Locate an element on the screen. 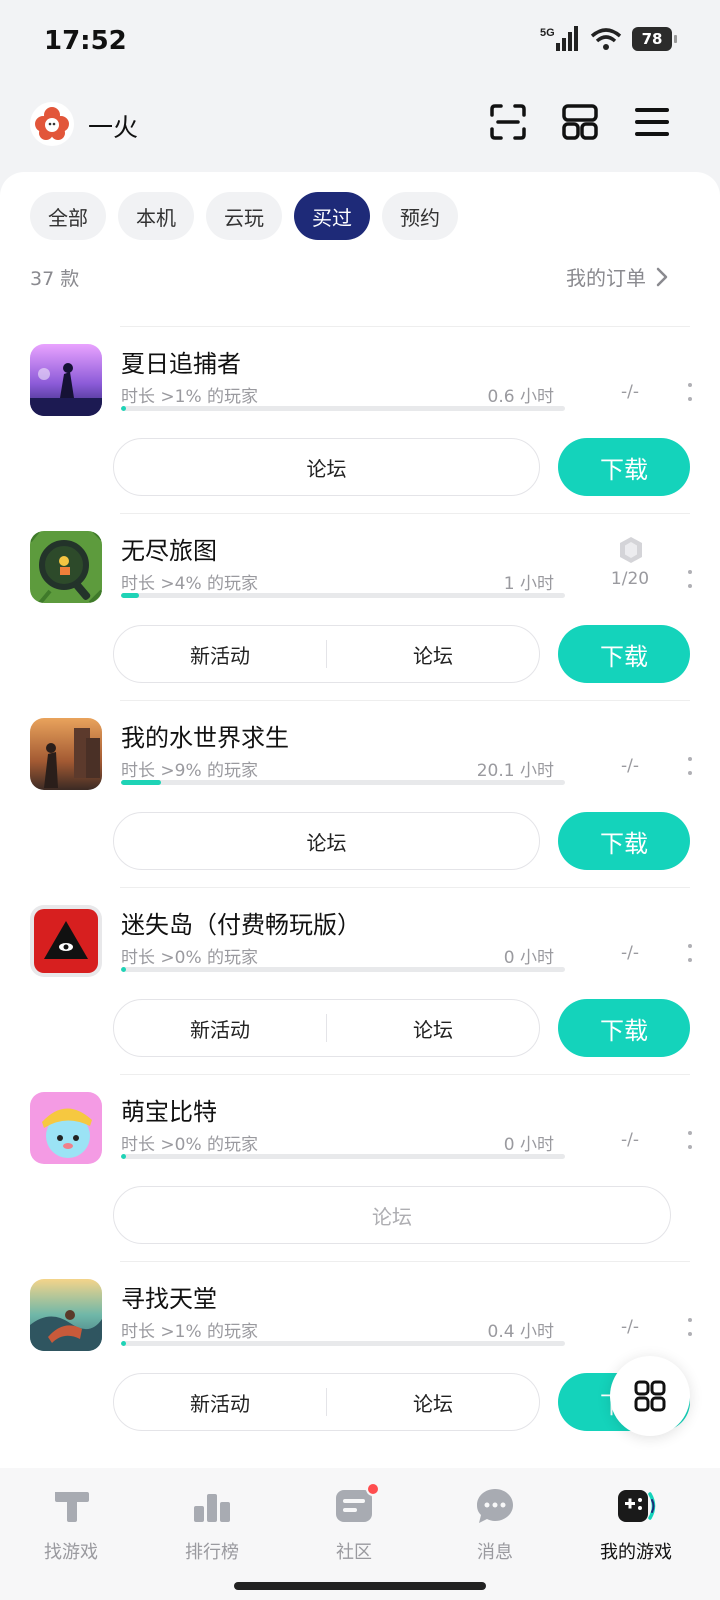  my-orders-link: 我的订单 is located at coordinates (617, 276).